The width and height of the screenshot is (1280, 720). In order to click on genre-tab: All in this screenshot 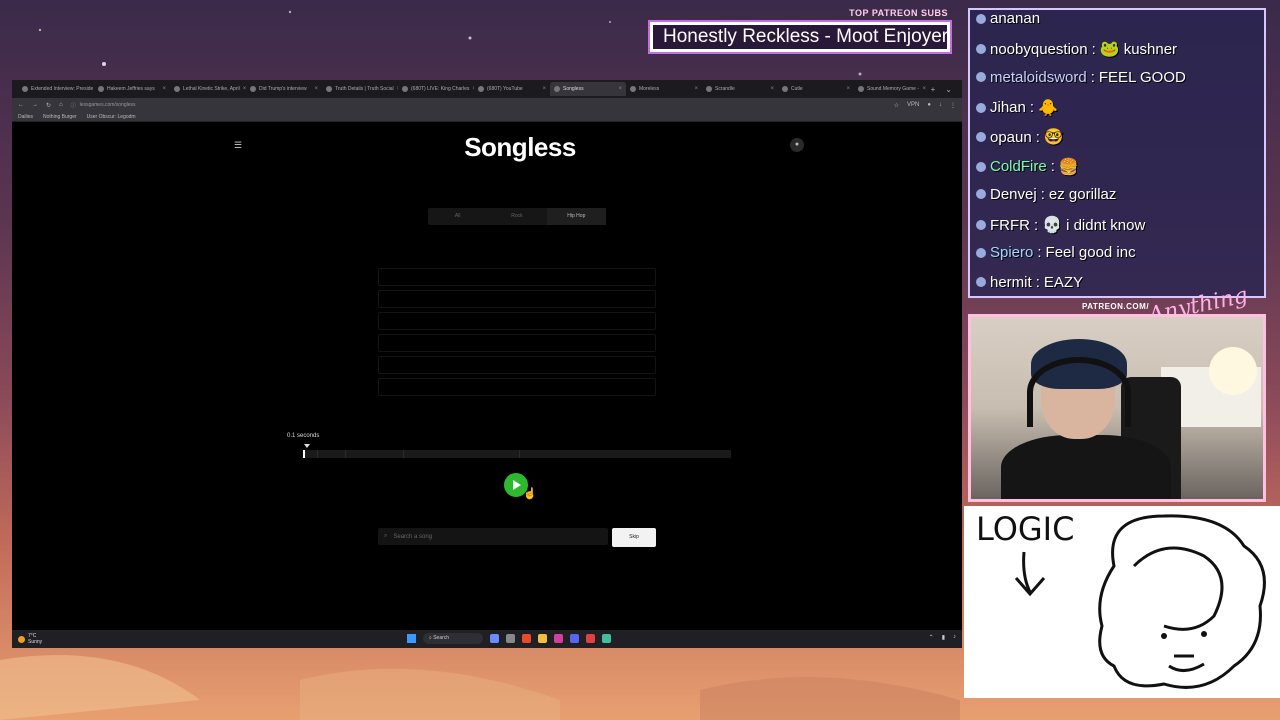, I will do `click(457, 216)`.